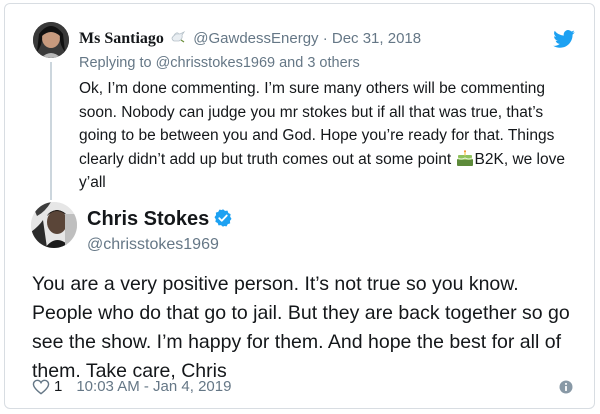  Describe the element at coordinates (464, 157) in the screenshot. I see `birthday-cake-icon` at that location.